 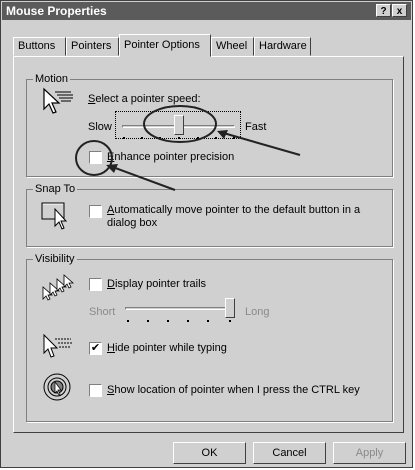 I want to click on speed-highlight-ellipse, so click(x=180, y=124).